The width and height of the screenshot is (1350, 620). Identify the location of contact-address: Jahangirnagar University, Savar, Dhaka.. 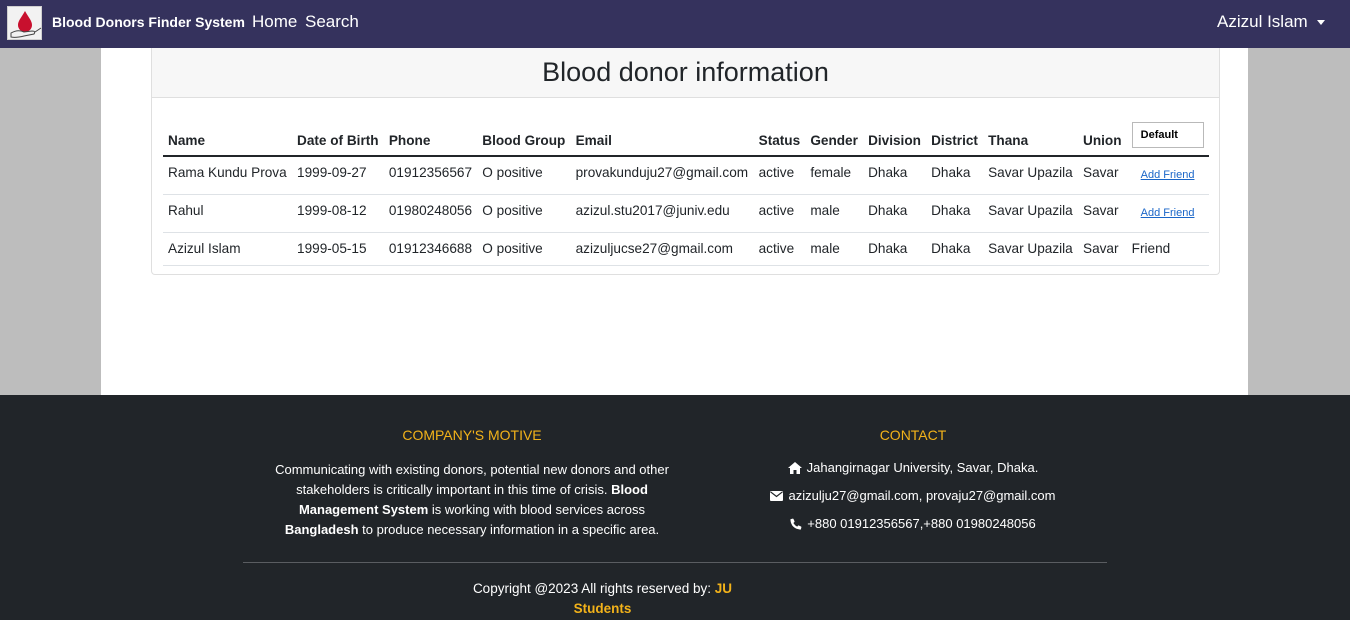
(913, 467).